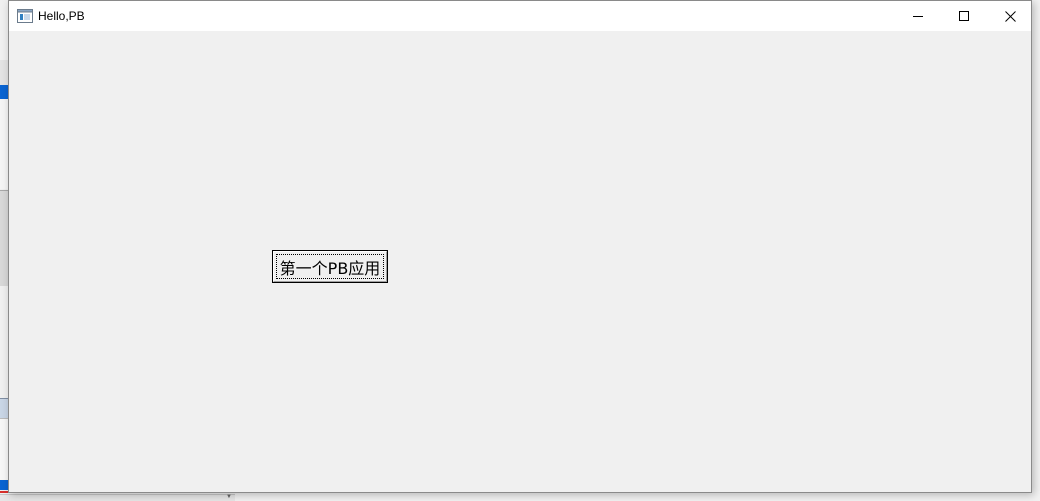 The image size is (1040, 501). I want to click on window-title: Hello,PB, so click(61, 16).